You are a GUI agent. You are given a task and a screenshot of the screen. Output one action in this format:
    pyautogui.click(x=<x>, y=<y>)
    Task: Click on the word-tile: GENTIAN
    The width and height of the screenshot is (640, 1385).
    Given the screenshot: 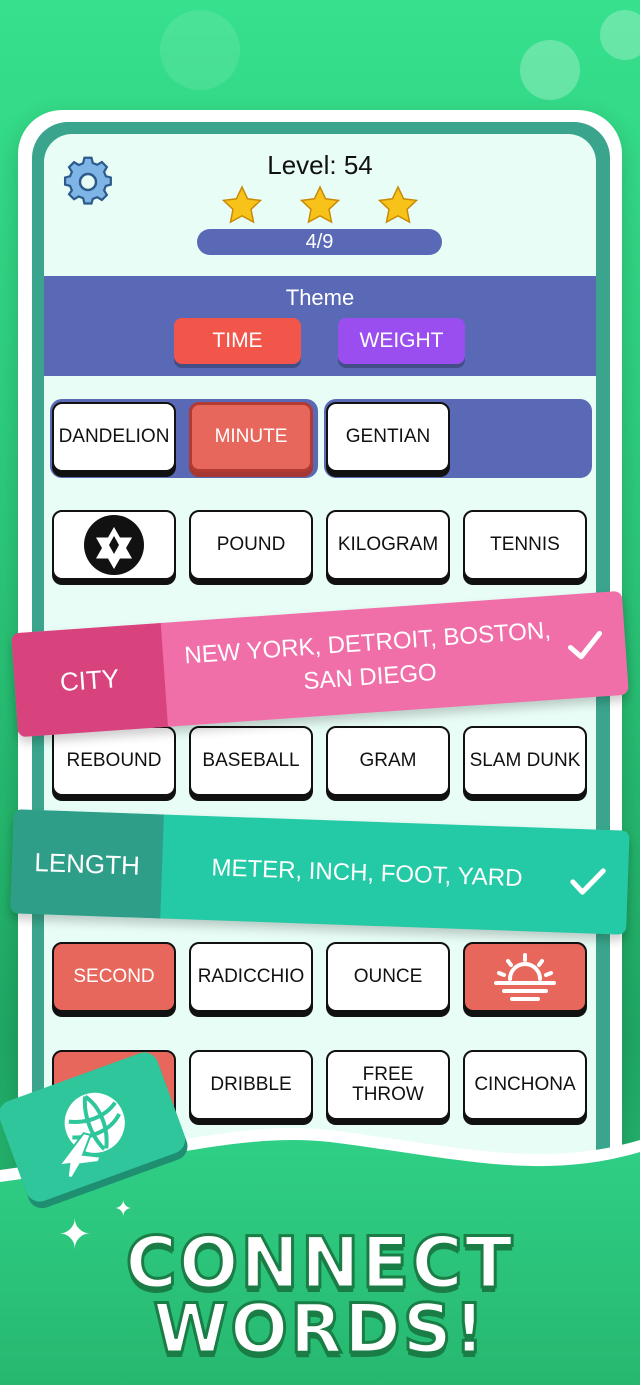 What is the action you would take?
    pyautogui.click(x=388, y=437)
    